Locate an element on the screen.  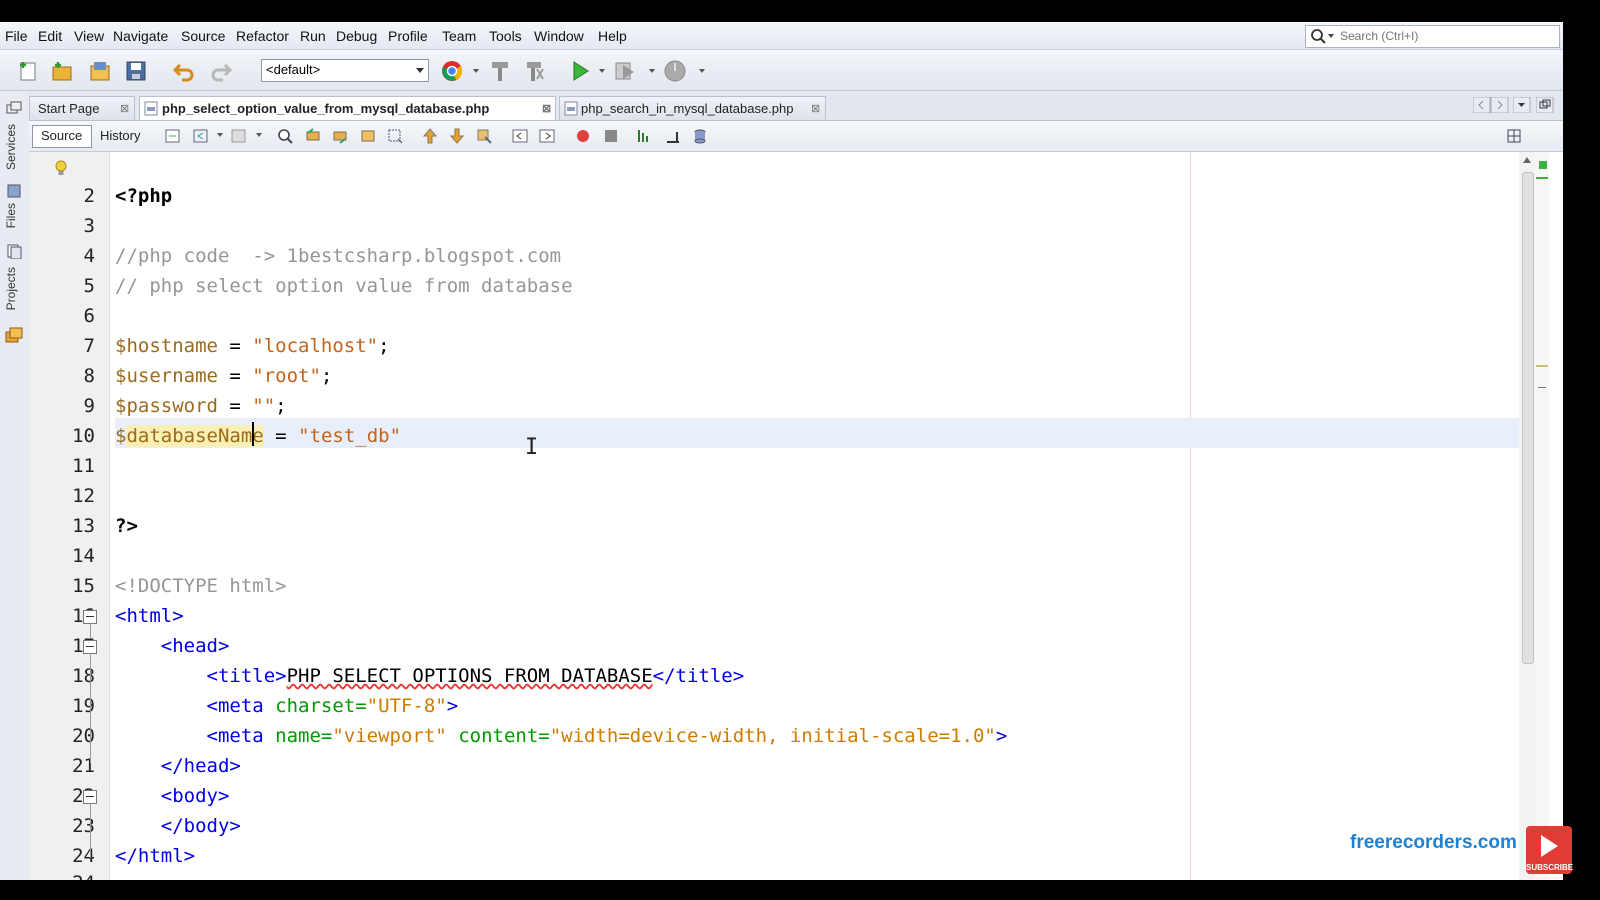
forward-icon is located at coordinates (239, 136).